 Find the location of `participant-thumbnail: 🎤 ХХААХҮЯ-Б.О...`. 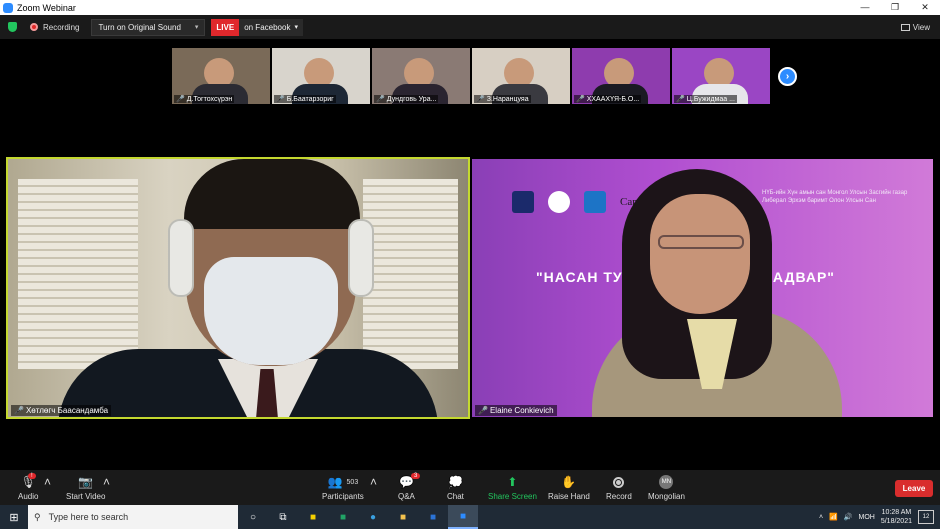

participant-thumbnail: 🎤 ХХААХҮЯ-Б.О... is located at coordinates (621, 76).